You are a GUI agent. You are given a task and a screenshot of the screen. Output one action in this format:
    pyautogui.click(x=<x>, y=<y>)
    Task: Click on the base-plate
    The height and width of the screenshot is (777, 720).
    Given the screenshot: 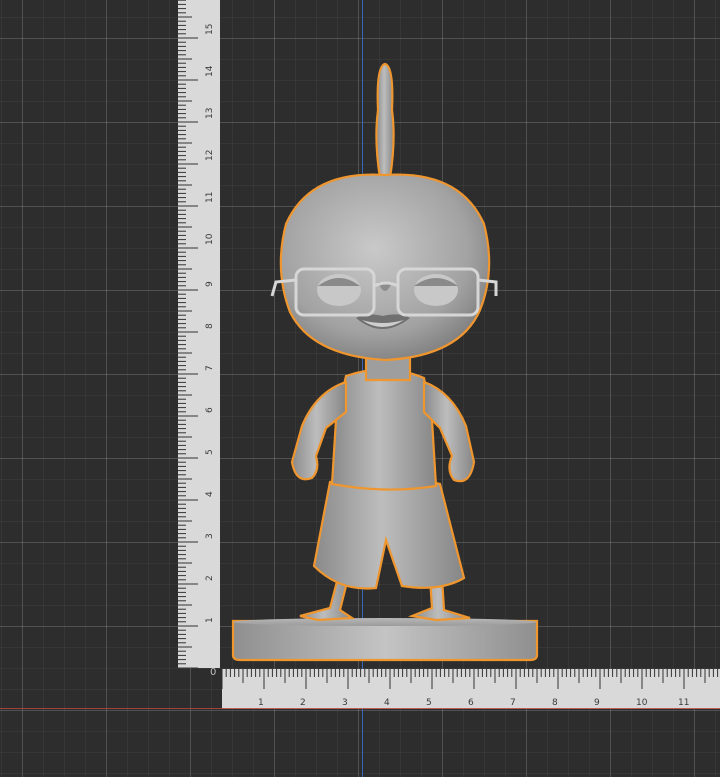 What is the action you would take?
    pyautogui.click(x=385, y=640)
    